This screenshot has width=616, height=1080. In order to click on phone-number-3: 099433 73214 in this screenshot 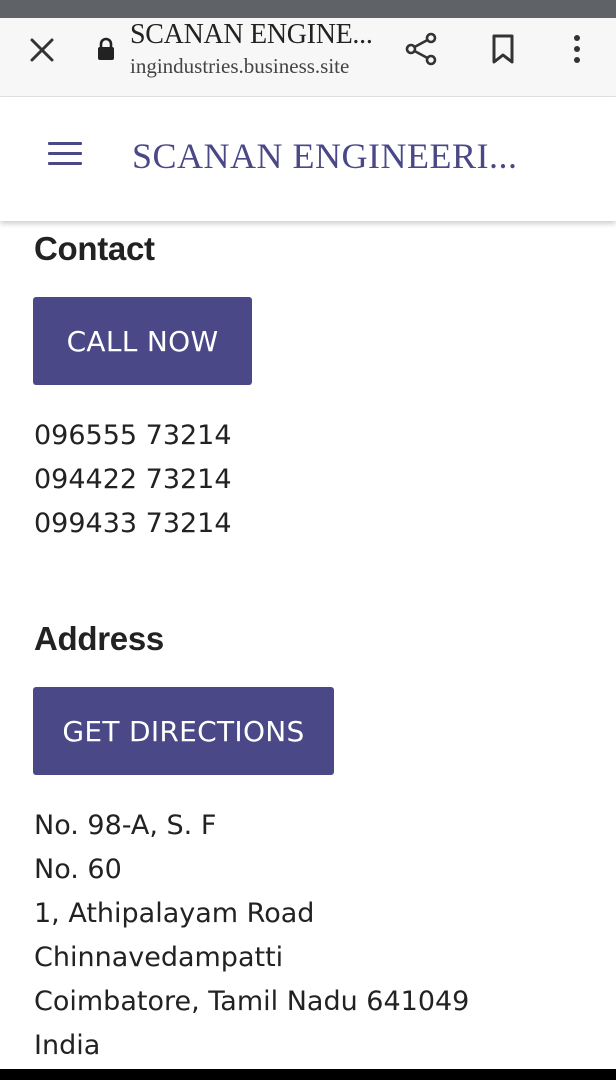, I will do `click(133, 523)`.